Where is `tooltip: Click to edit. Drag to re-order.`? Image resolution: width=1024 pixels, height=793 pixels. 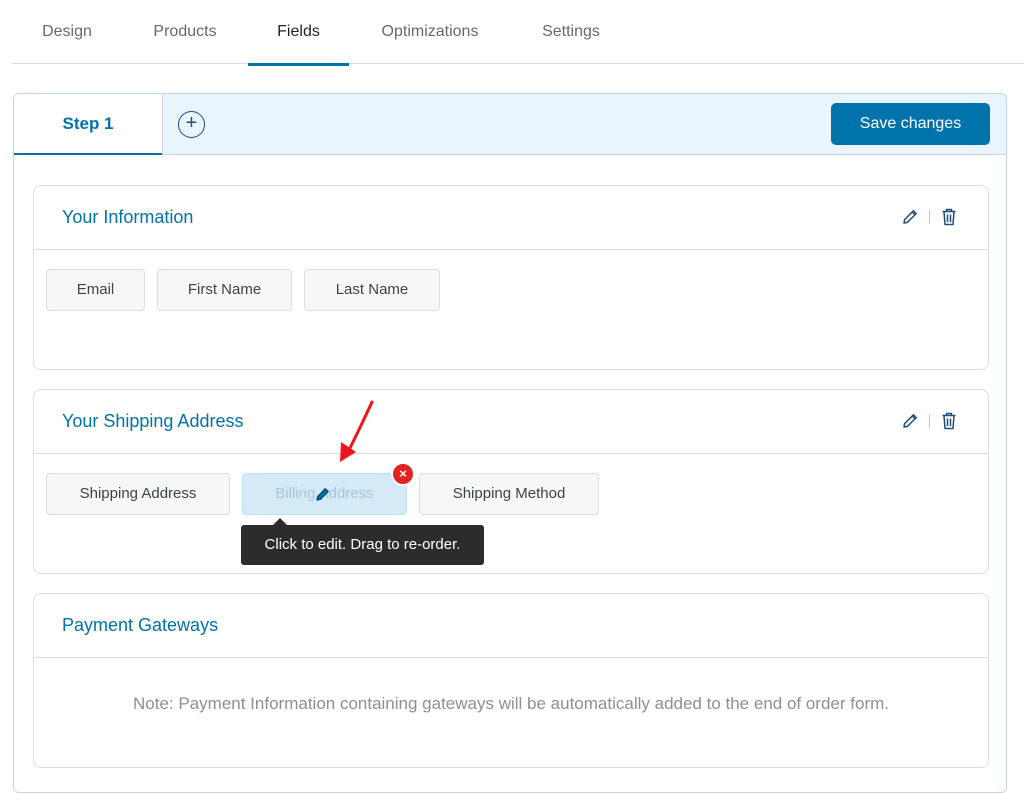
tooltip: Click to edit. Drag to re-order. is located at coordinates (362, 541).